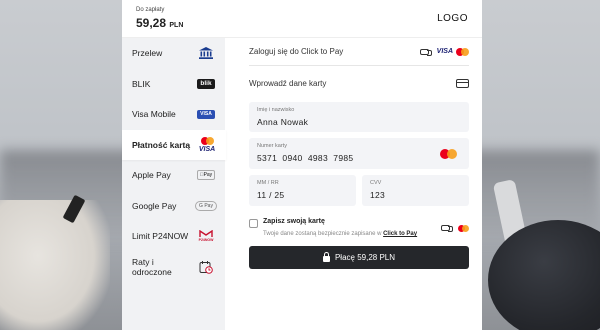  What do you see at coordinates (206, 267) in the screenshot?
I see `calendar-clock-icon` at bounding box center [206, 267].